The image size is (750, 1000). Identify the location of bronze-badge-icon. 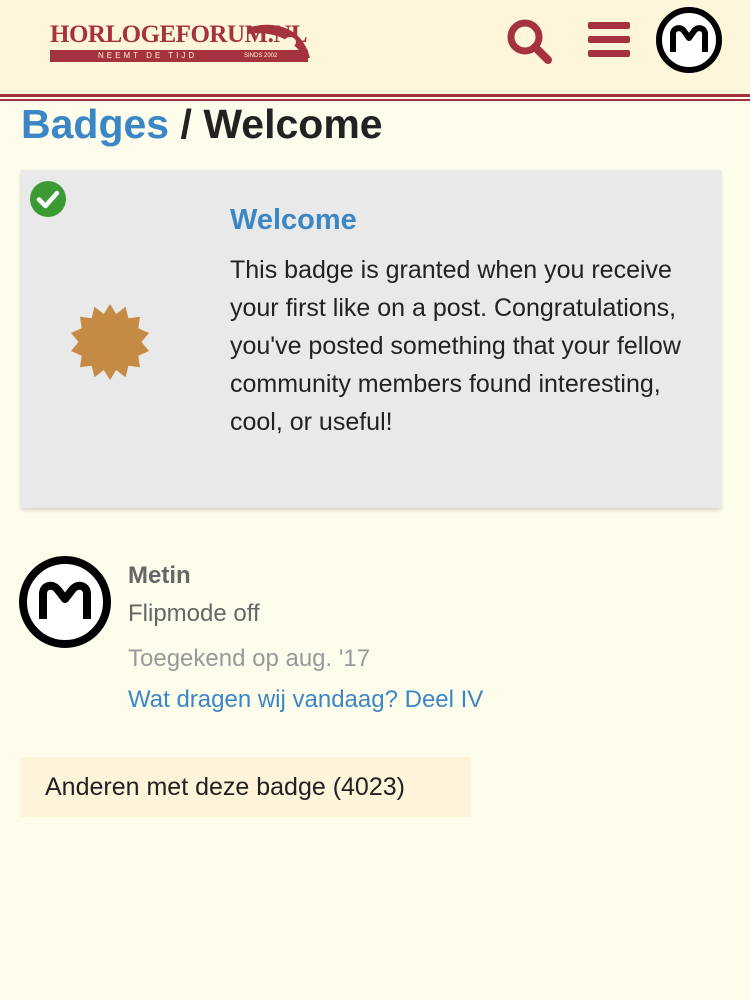
(110, 342).